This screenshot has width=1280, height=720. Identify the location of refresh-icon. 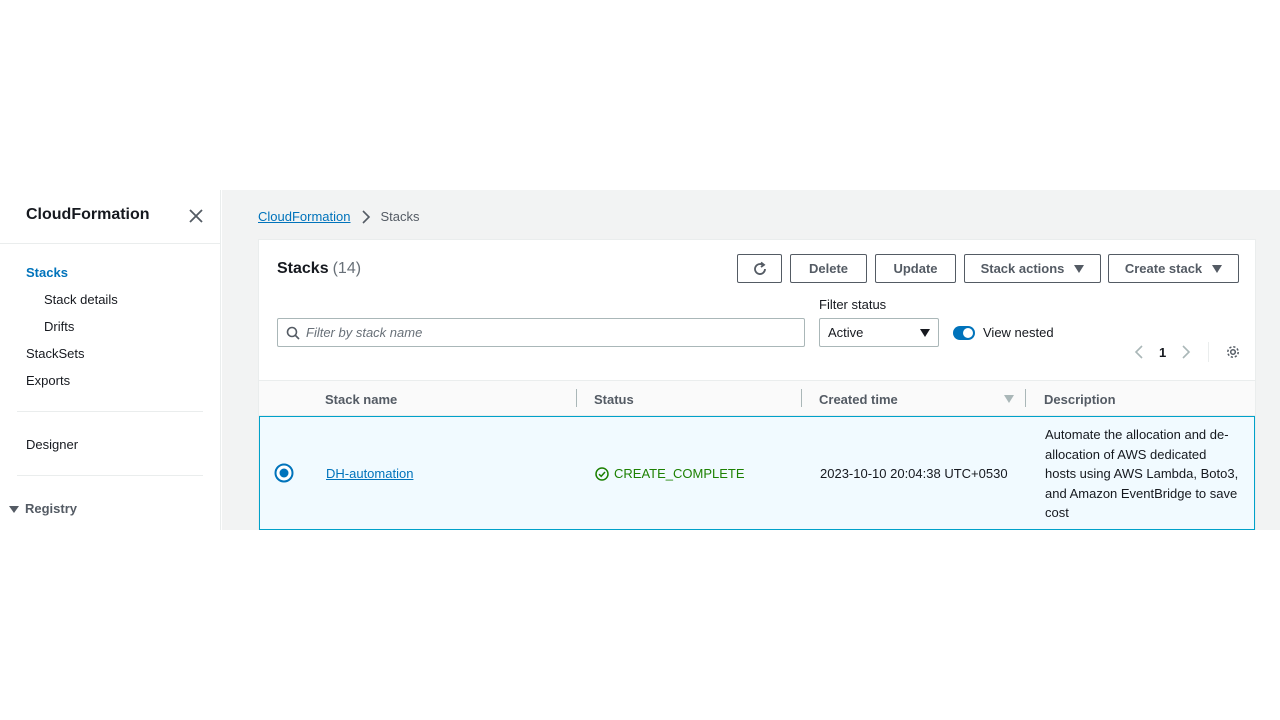
(759, 268).